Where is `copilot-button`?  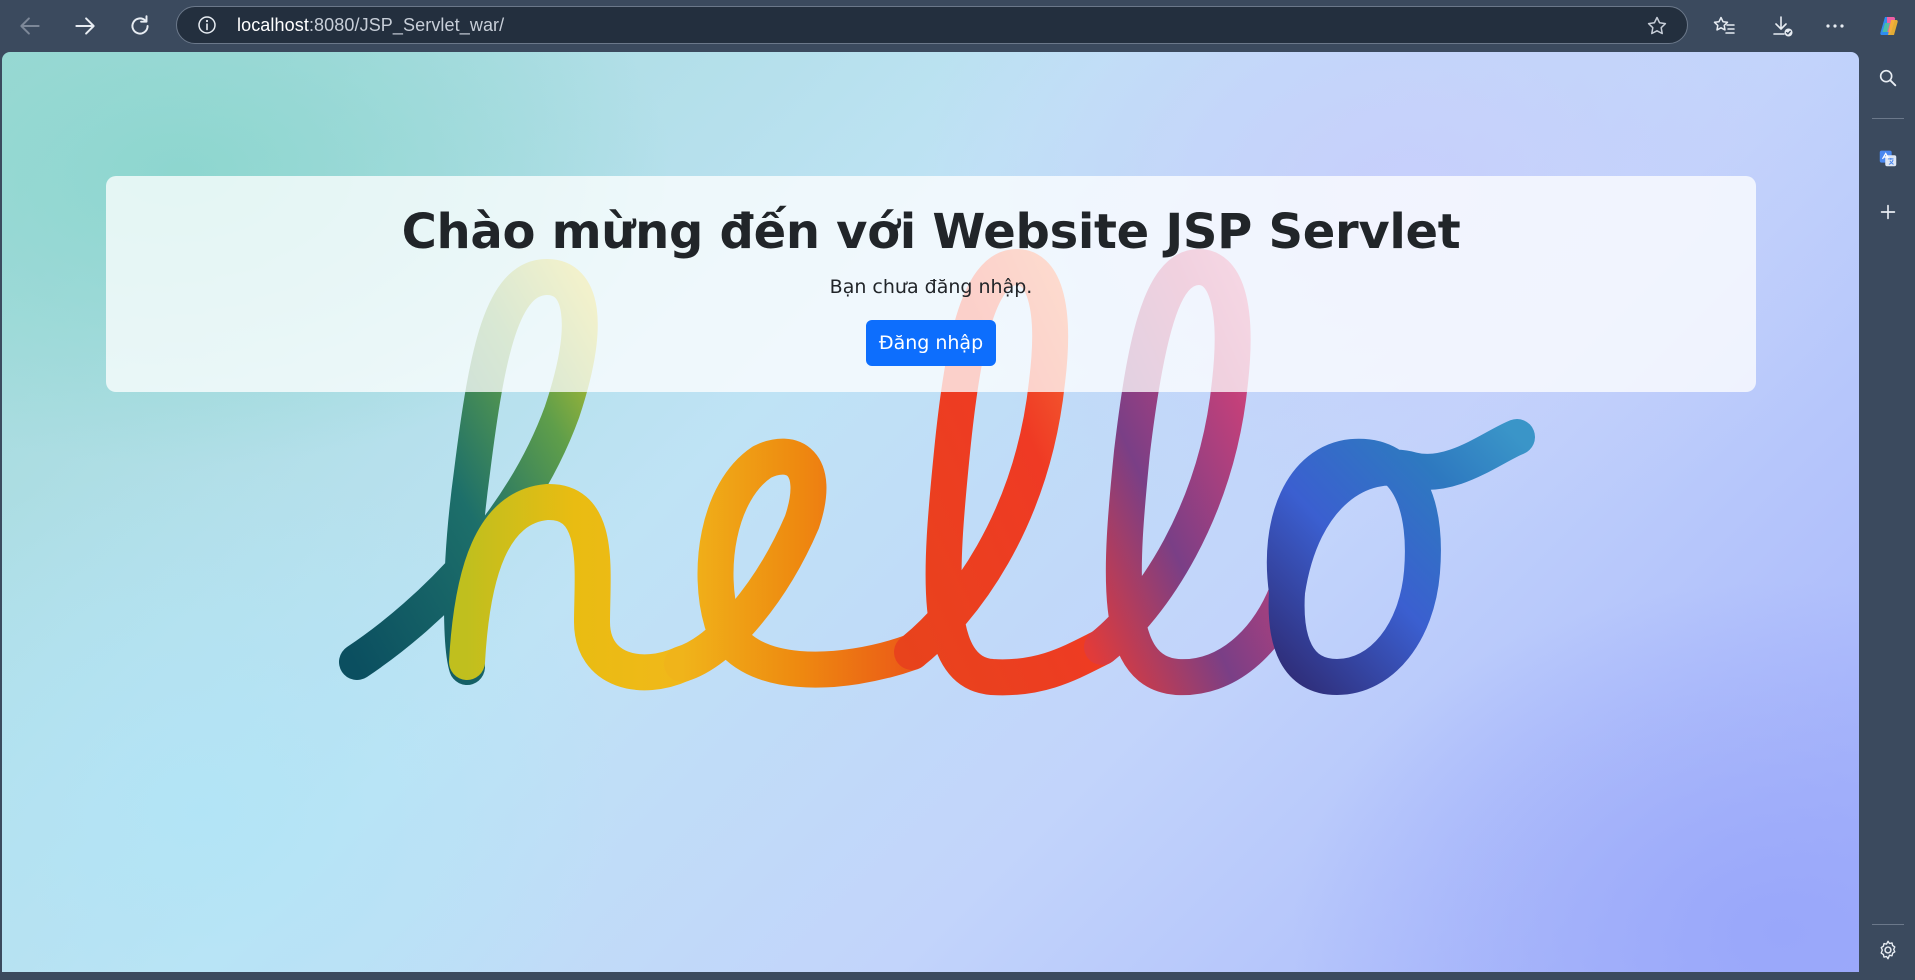
copilot-button is located at coordinates (1889, 26).